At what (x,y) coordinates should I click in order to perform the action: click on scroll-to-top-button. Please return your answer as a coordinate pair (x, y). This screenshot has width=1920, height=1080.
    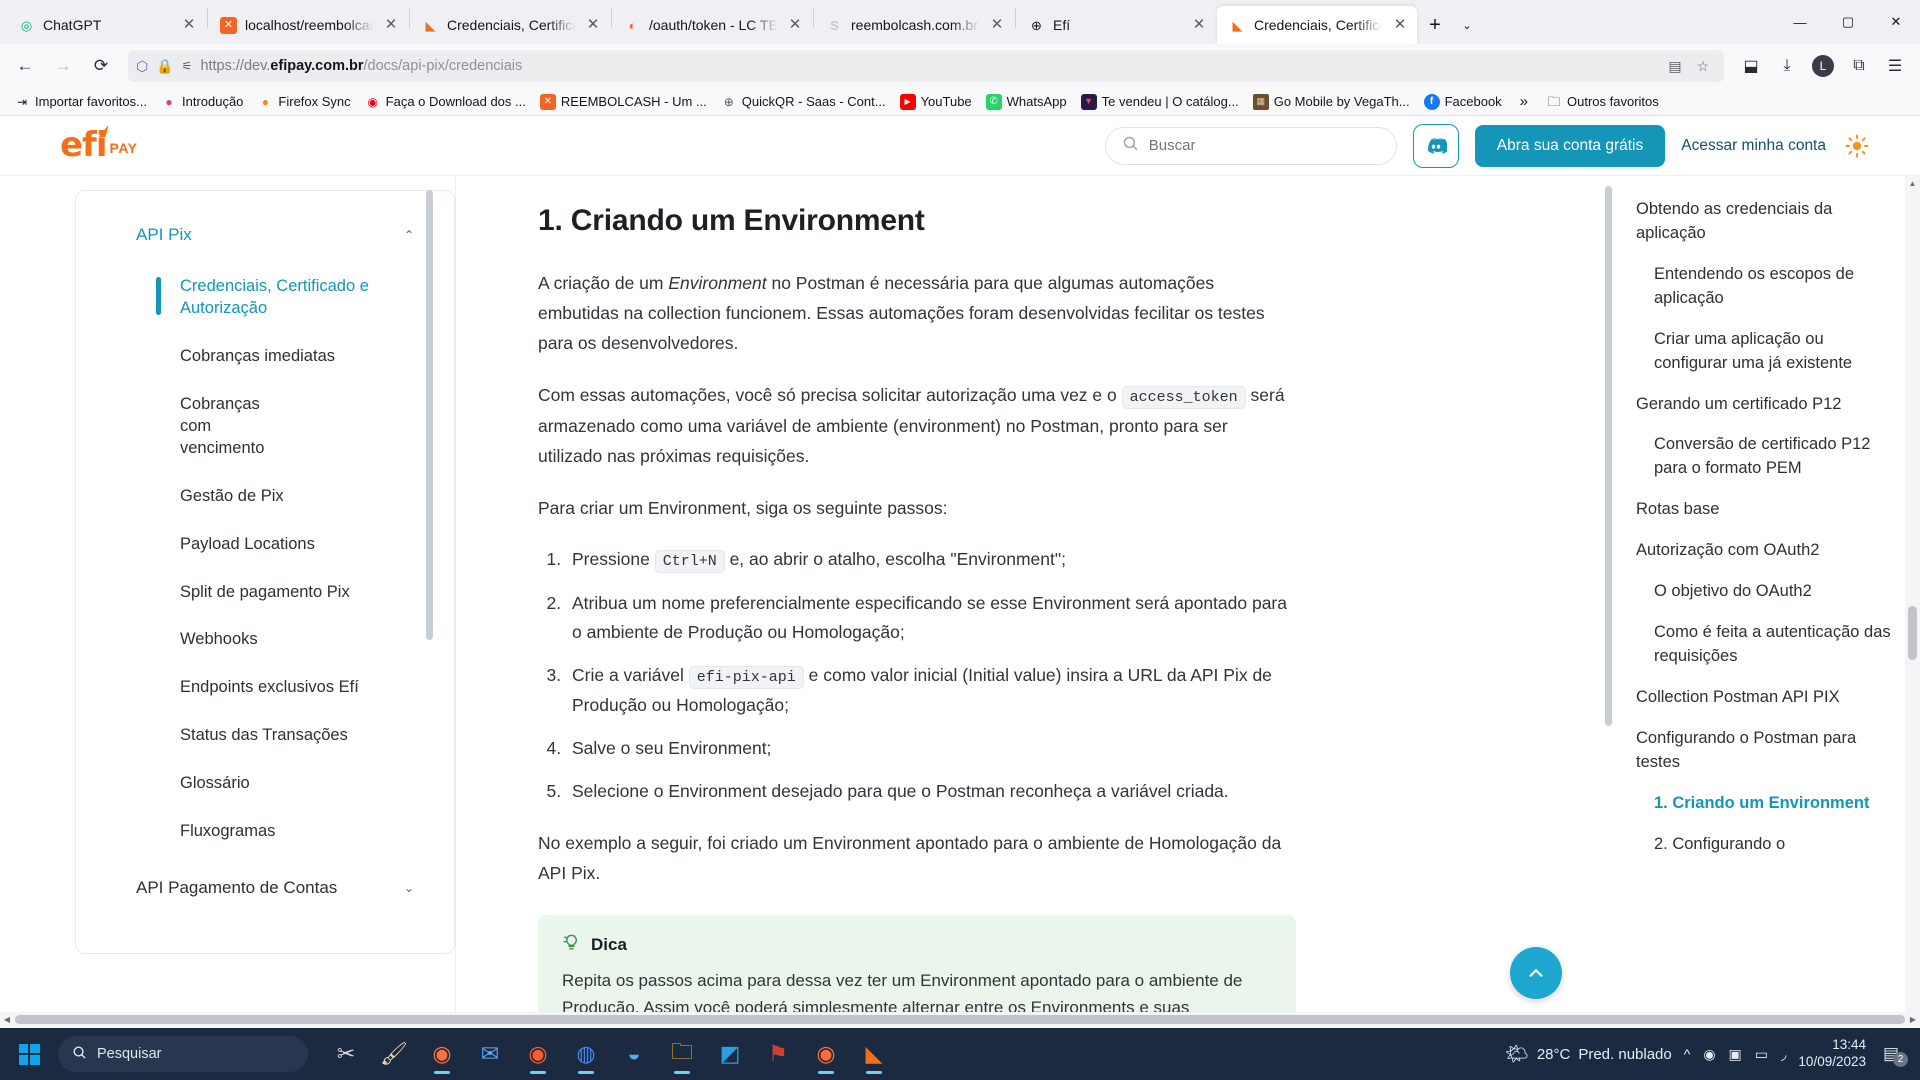
    Looking at the image, I should click on (1536, 973).